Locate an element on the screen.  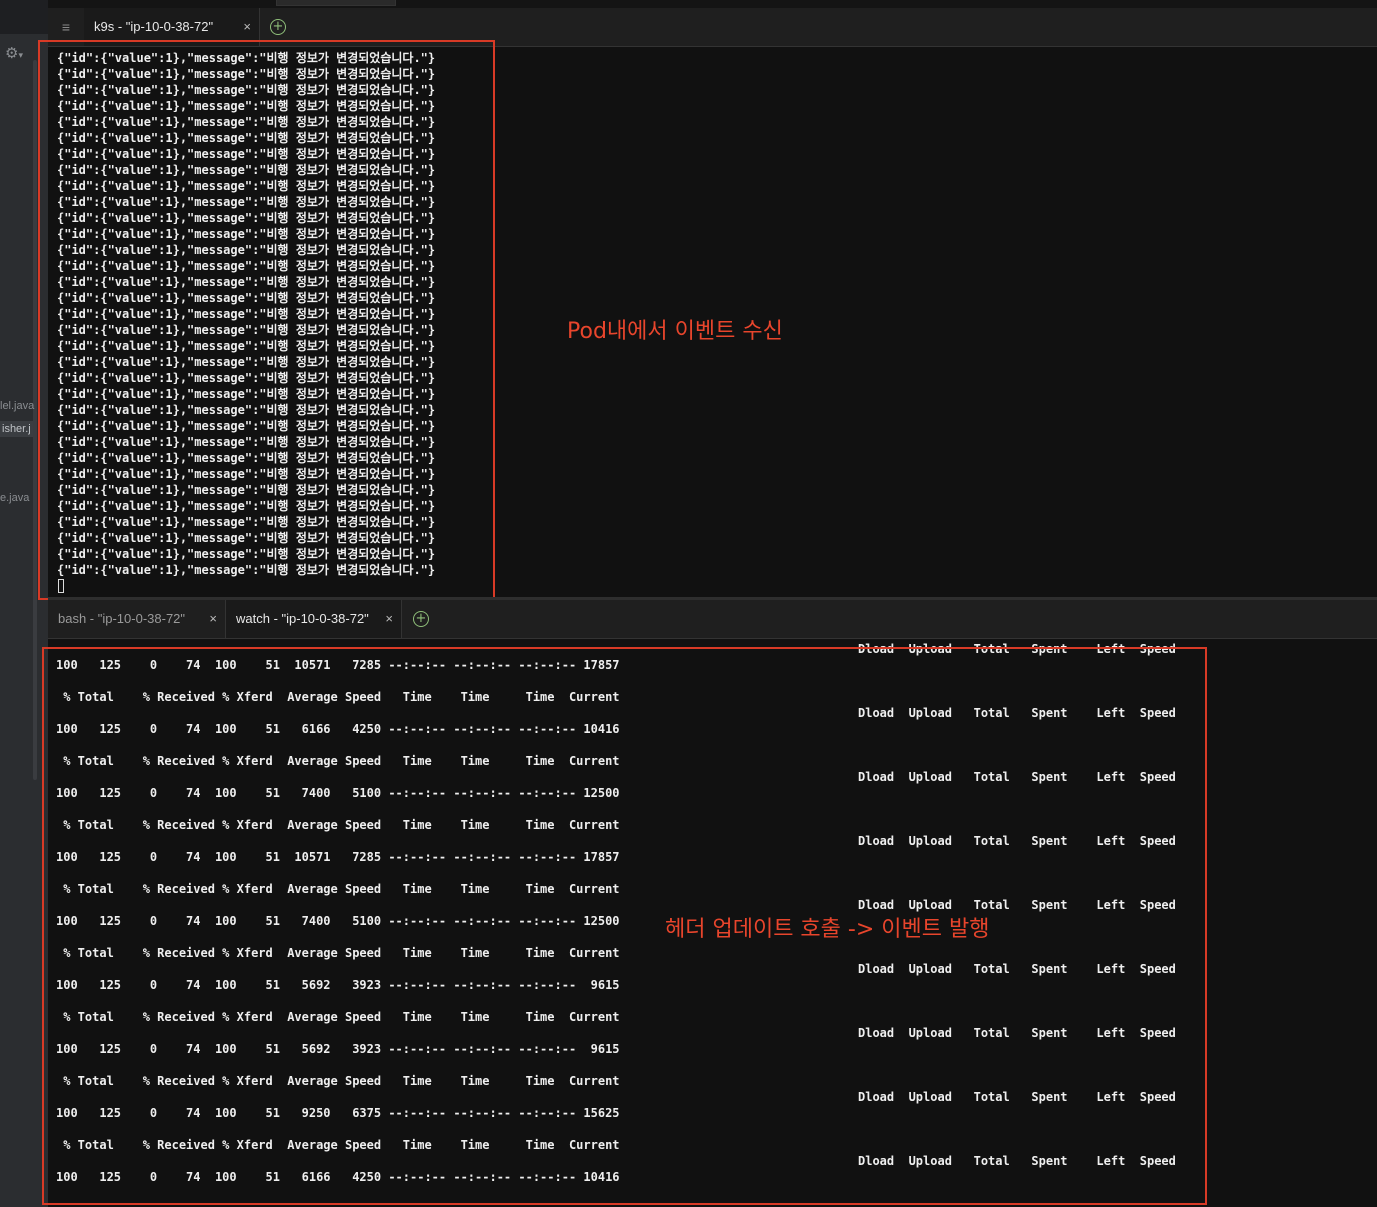
tab-bash: bash - "ip-10-0-38-72" × is located at coordinates (137, 619).